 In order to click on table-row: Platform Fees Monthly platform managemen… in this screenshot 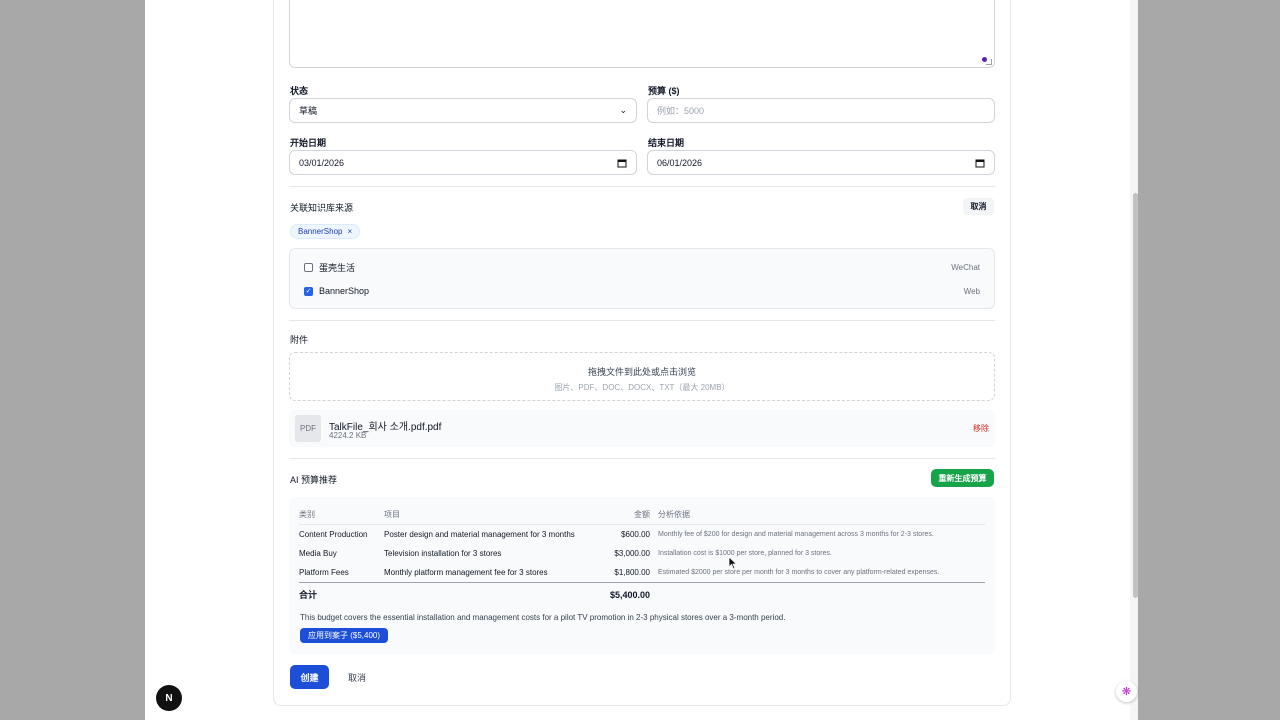, I will do `click(642, 573)`.